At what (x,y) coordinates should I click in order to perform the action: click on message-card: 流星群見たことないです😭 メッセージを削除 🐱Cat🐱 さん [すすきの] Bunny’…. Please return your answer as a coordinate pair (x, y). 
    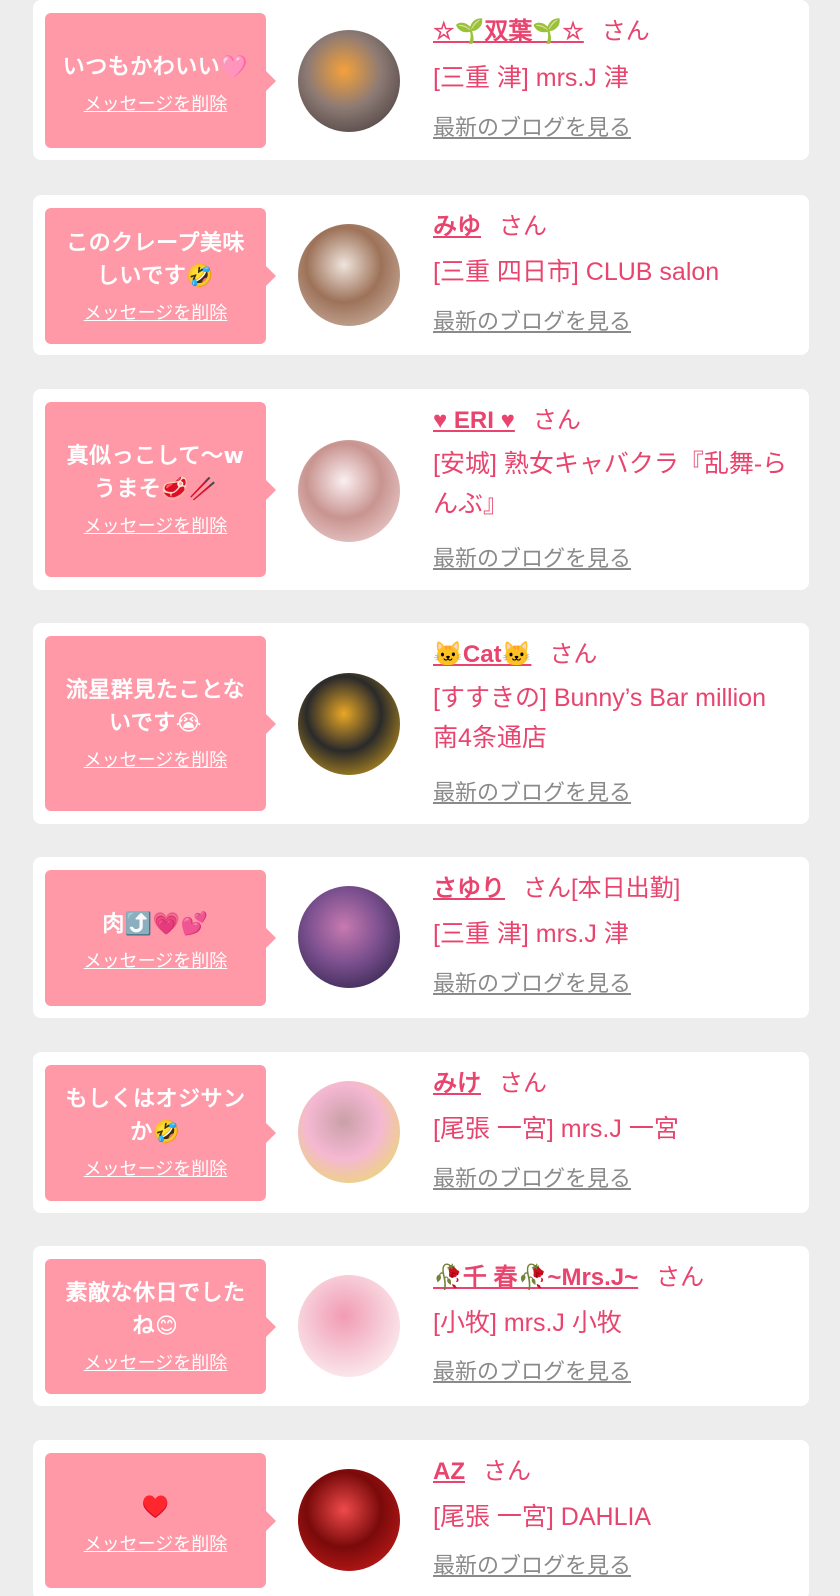
    Looking at the image, I should click on (421, 723).